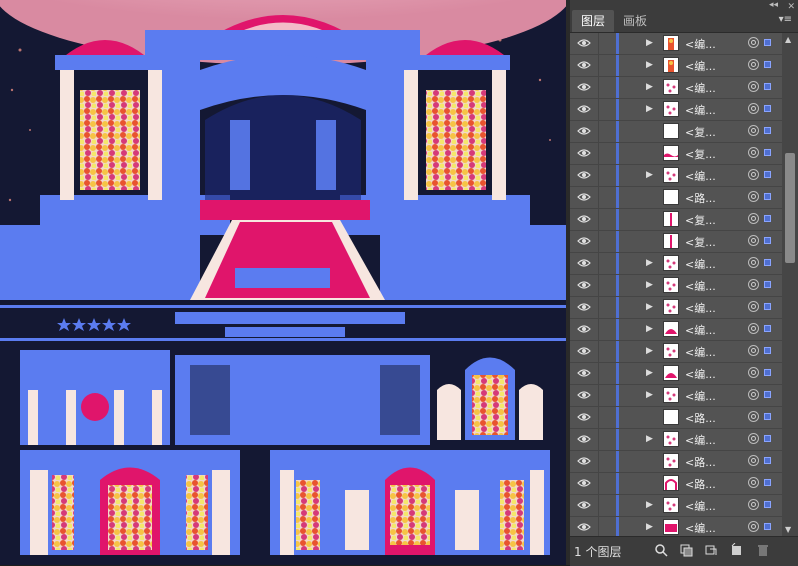 This screenshot has width=798, height=566. I want to click on scroll-down-icon: ▼, so click(788, 529).